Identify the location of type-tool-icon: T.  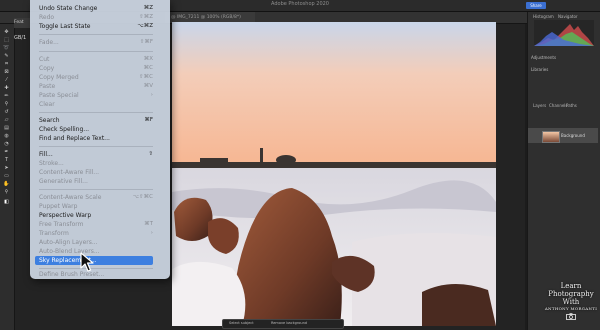
(6, 160).